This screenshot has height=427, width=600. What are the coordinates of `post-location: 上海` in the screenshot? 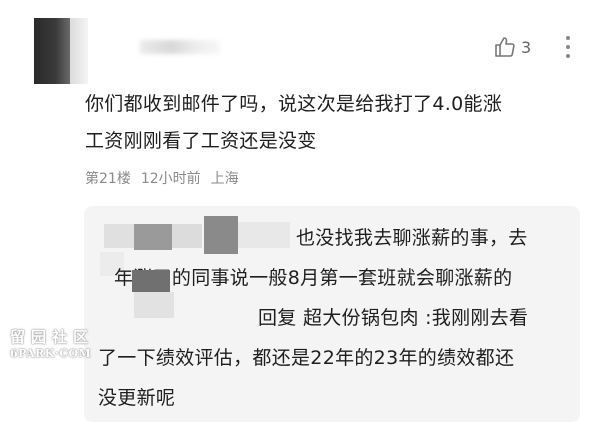 It's located at (224, 179).